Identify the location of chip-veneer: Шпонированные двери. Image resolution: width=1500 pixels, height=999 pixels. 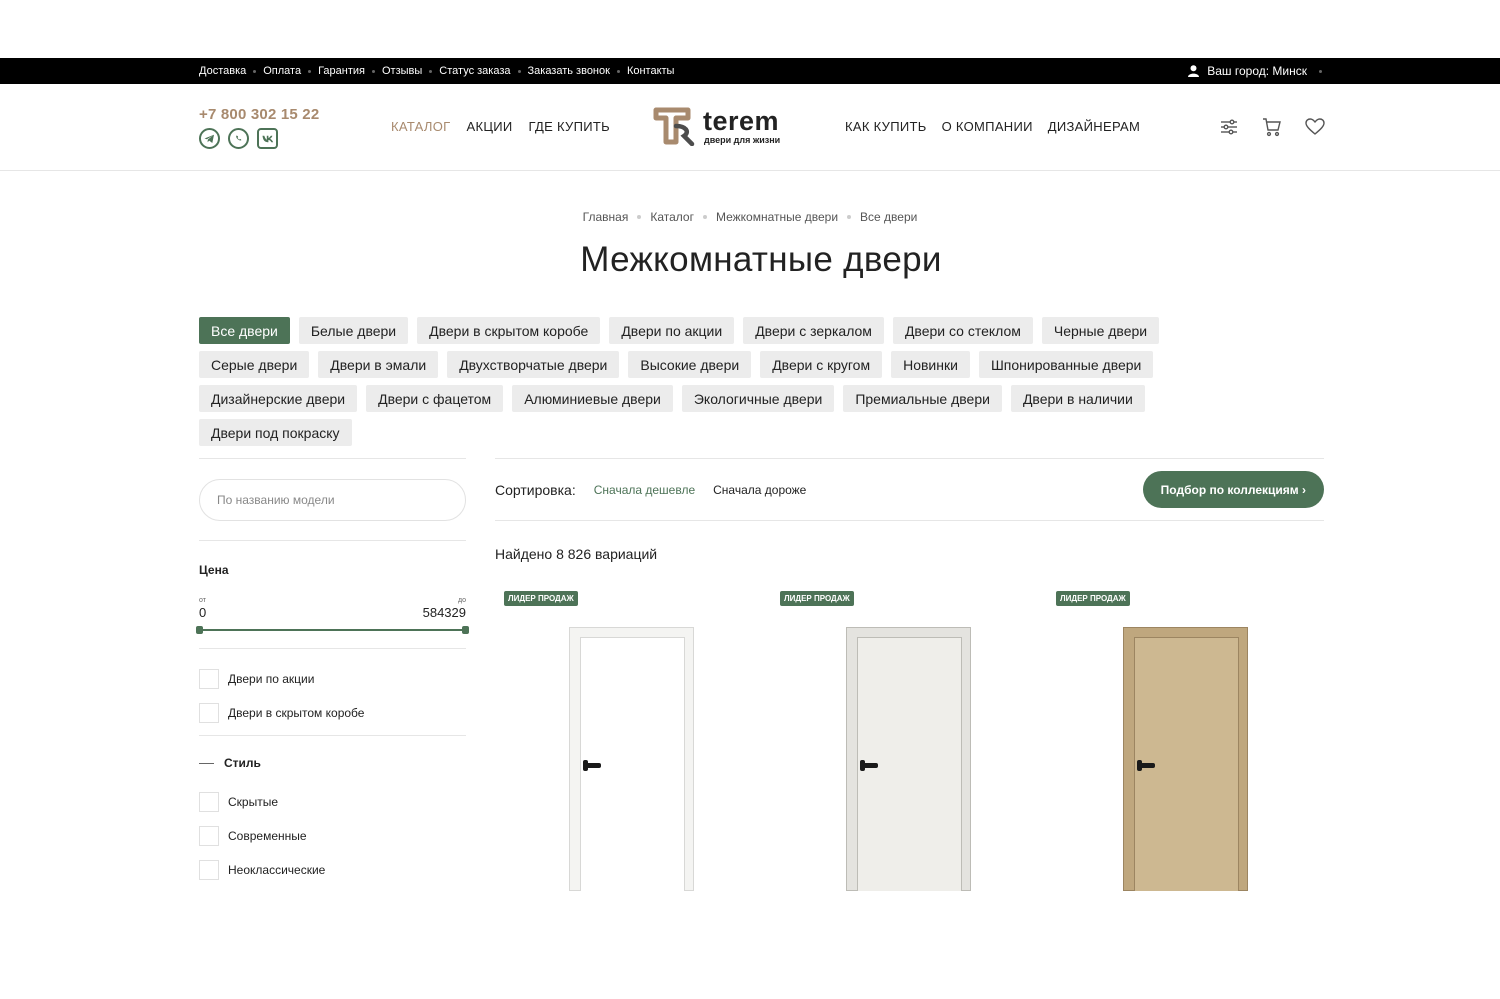
(1066, 364).